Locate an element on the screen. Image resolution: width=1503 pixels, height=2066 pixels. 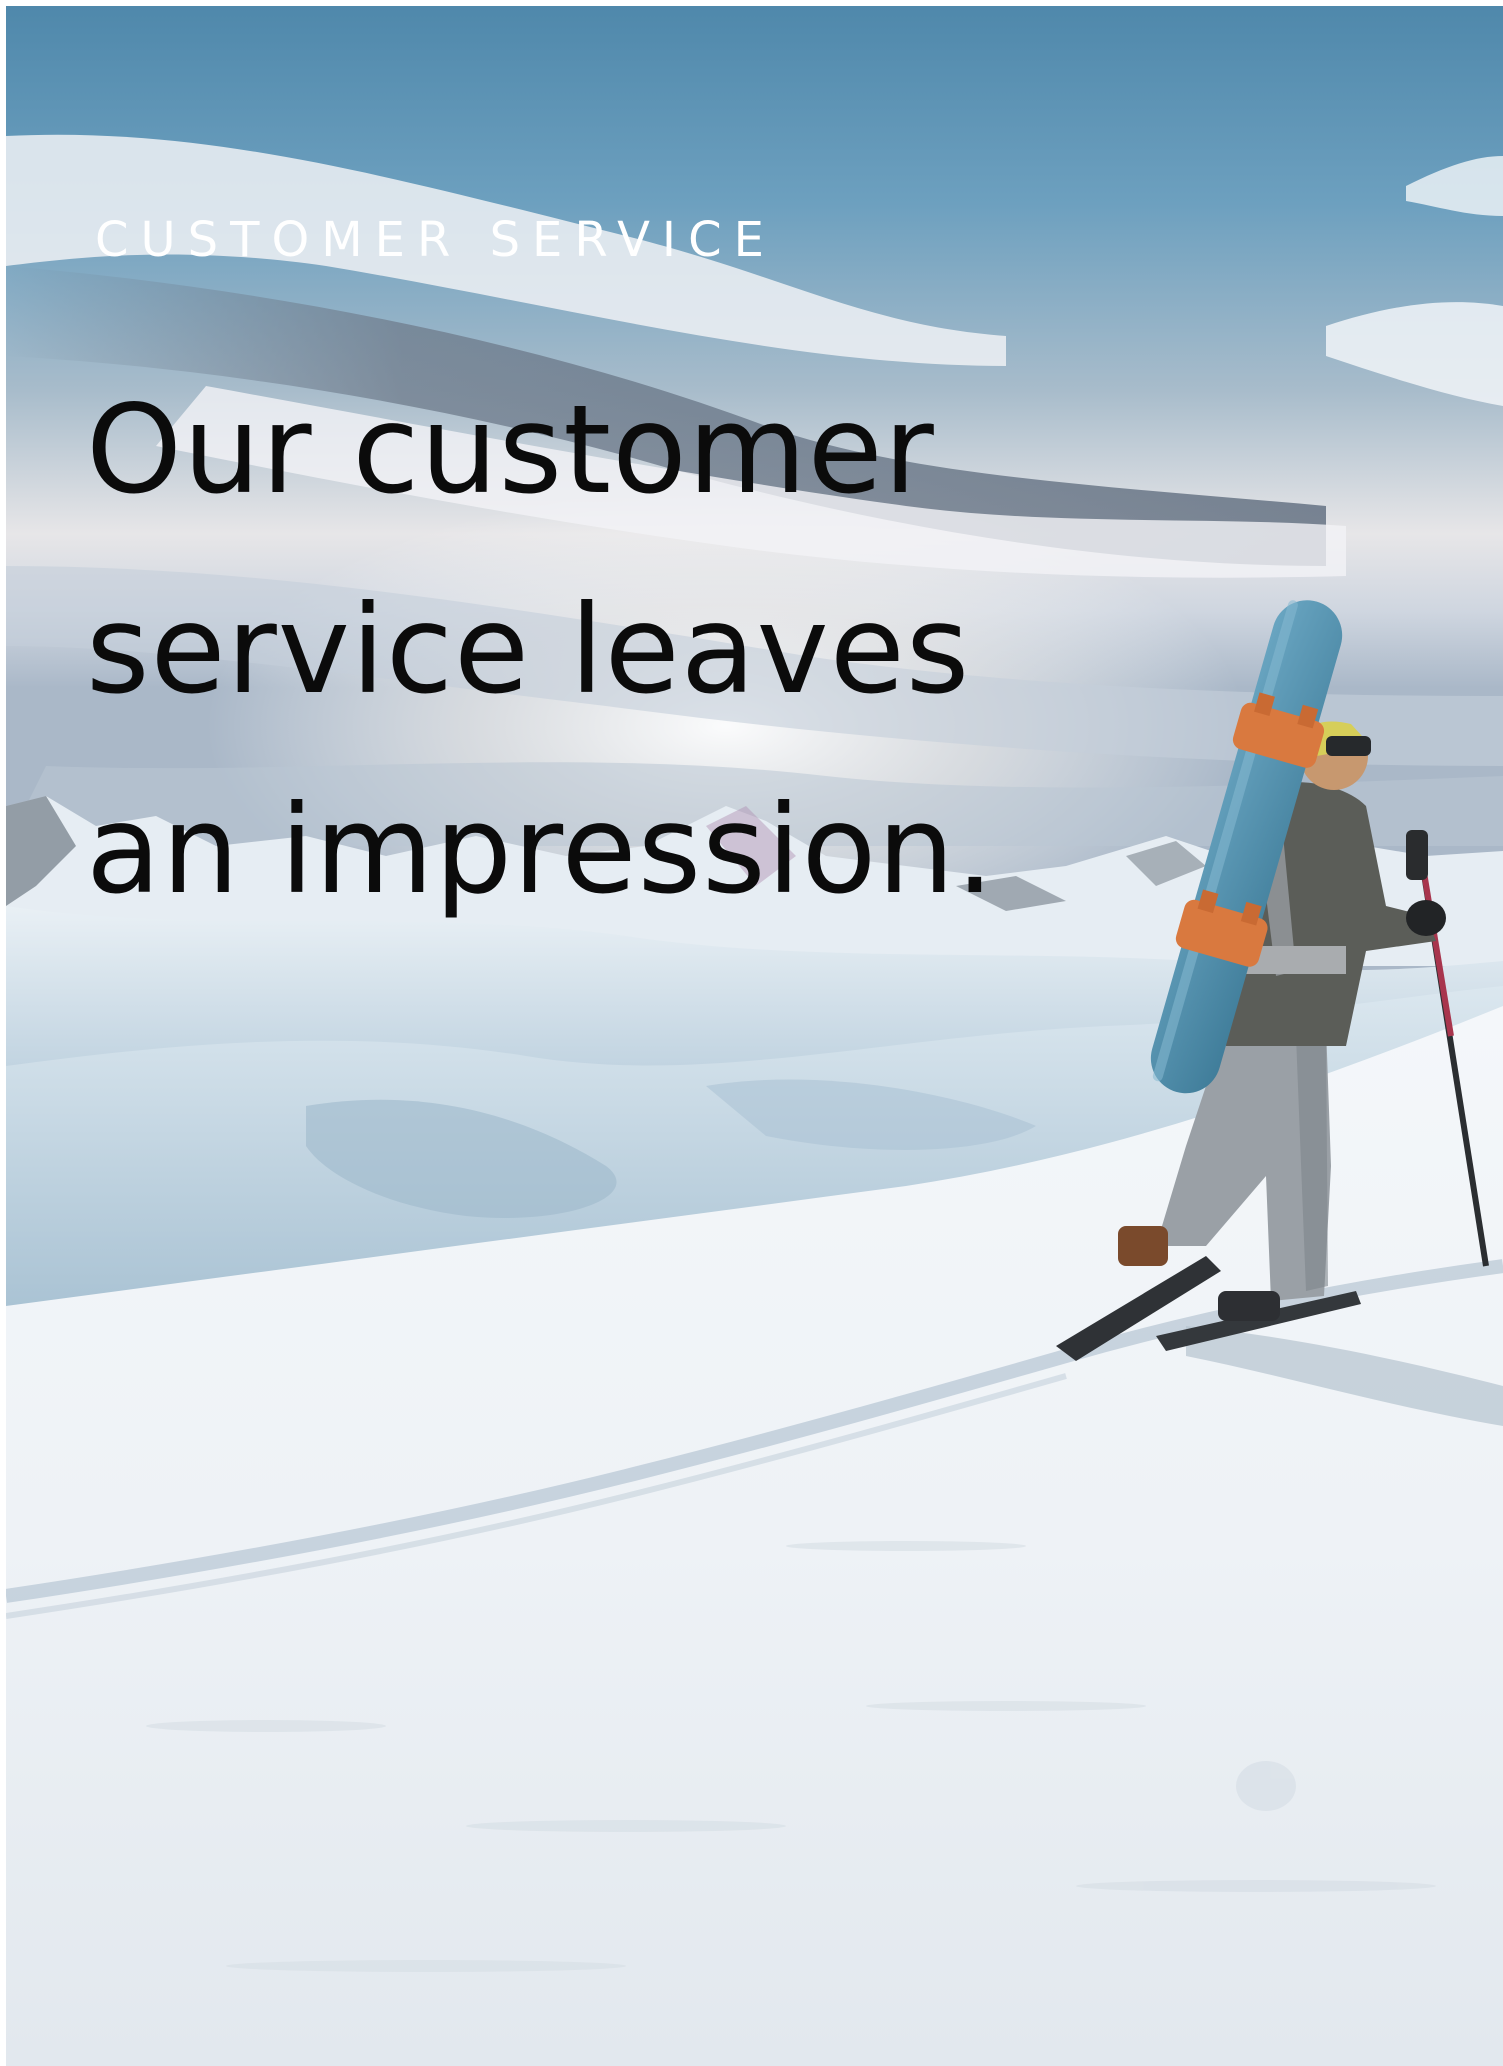
section-eyebrow-label: CUSTOMER SERVICE is located at coordinates (435, 240).